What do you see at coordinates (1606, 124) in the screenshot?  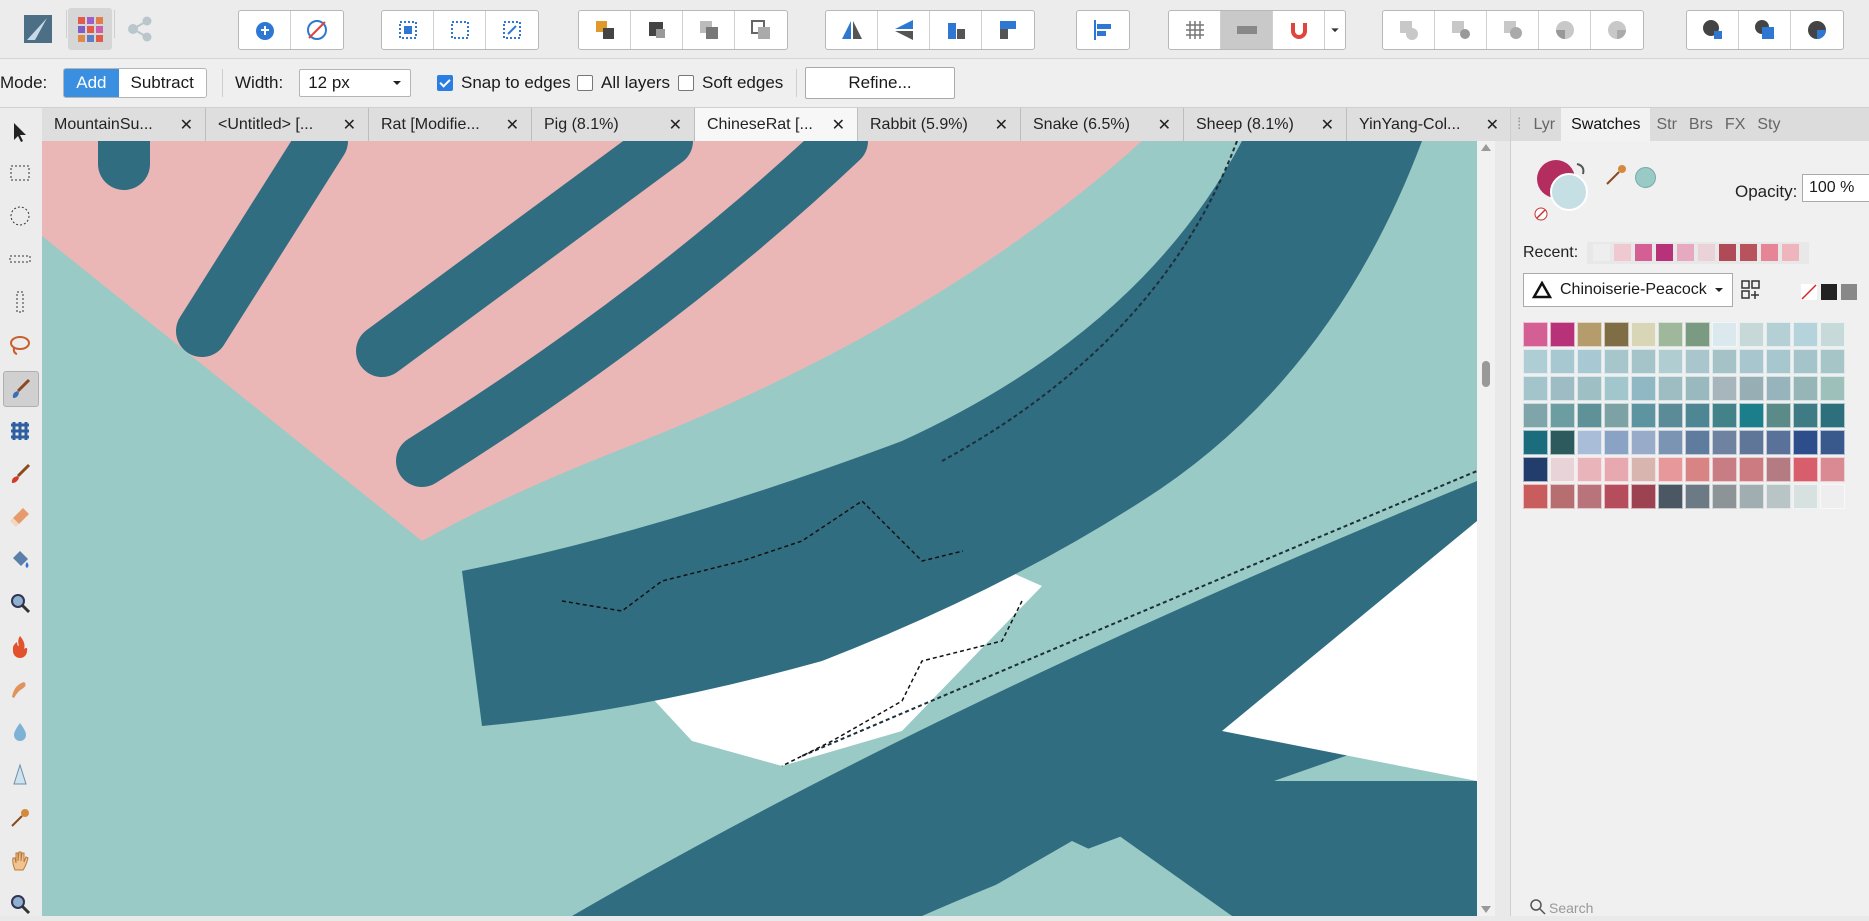 I see `tab-swatches: Swatches` at bounding box center [1606, 124].